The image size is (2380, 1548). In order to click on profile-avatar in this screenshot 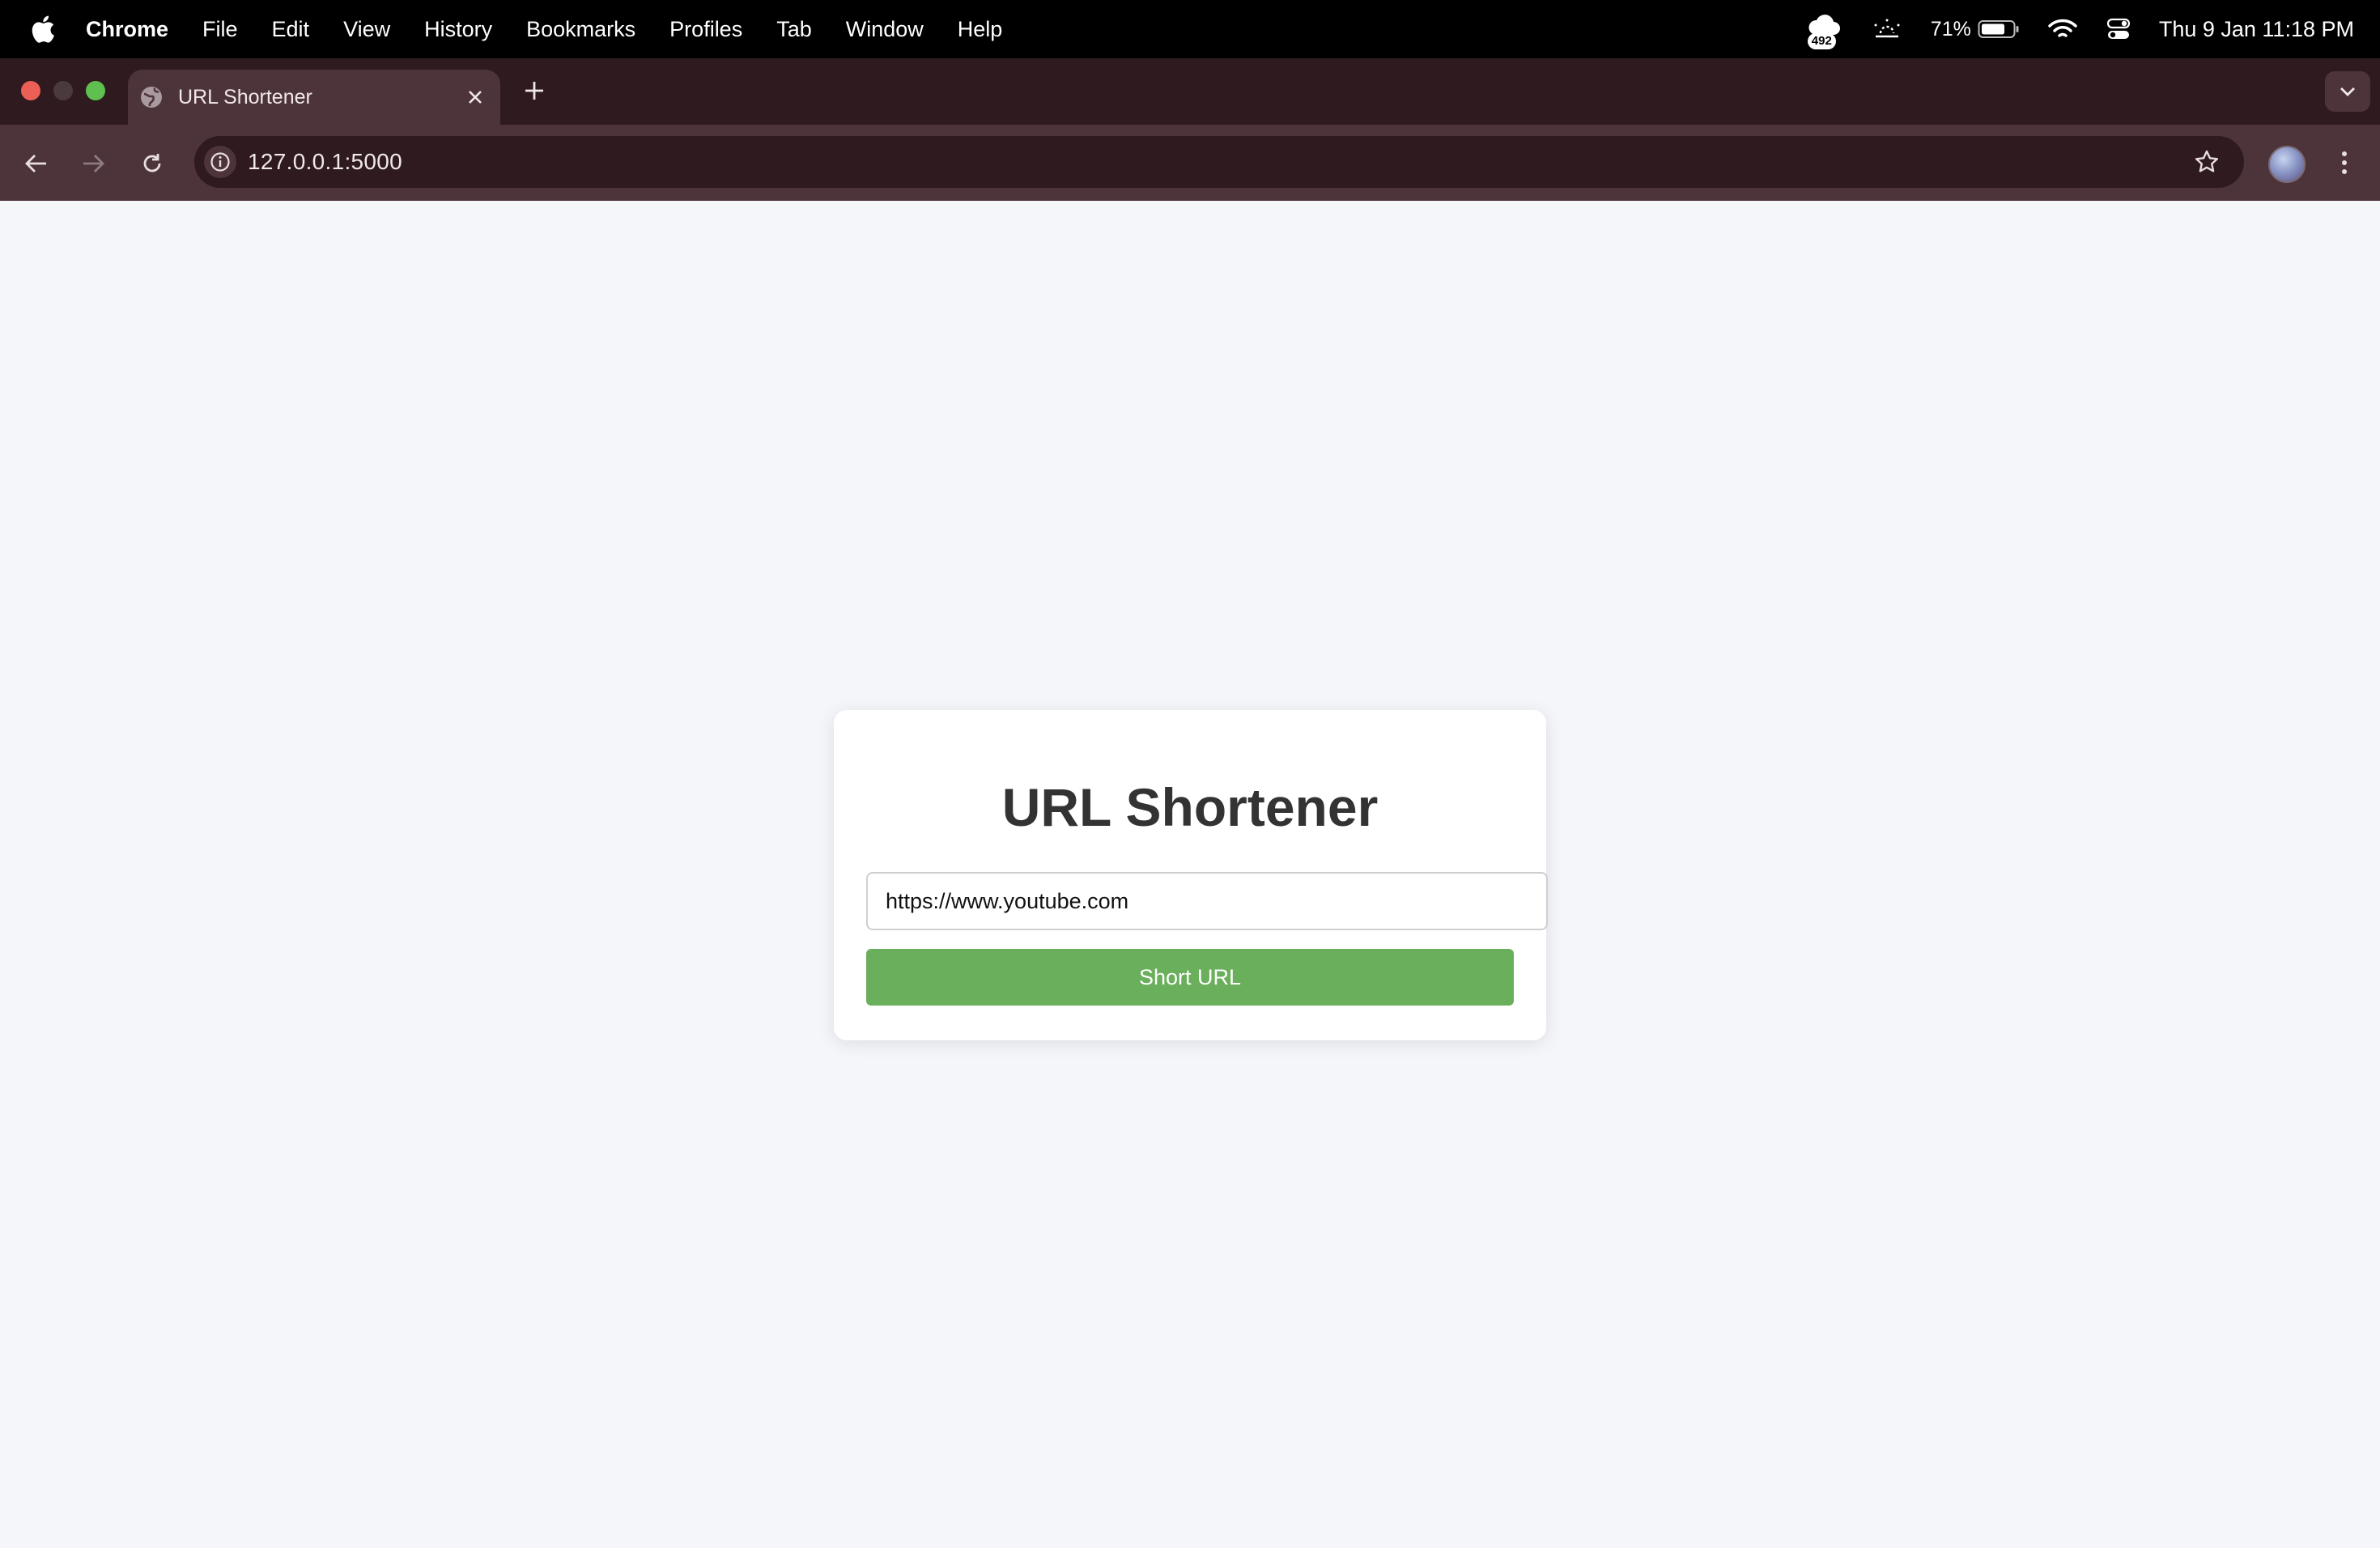, I will do `click(2287, 165)`.